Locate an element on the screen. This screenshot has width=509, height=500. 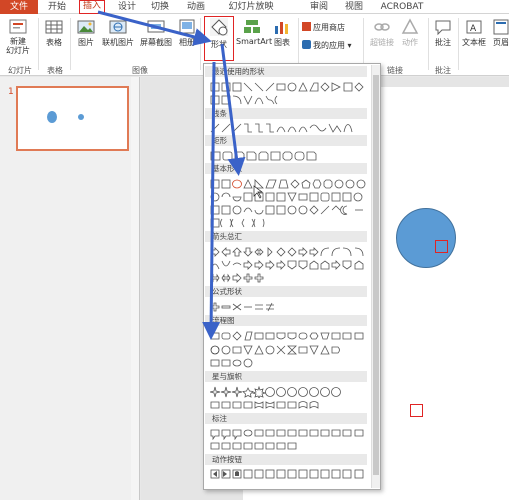
header-footer-icon is located at coordinates (501, 27).